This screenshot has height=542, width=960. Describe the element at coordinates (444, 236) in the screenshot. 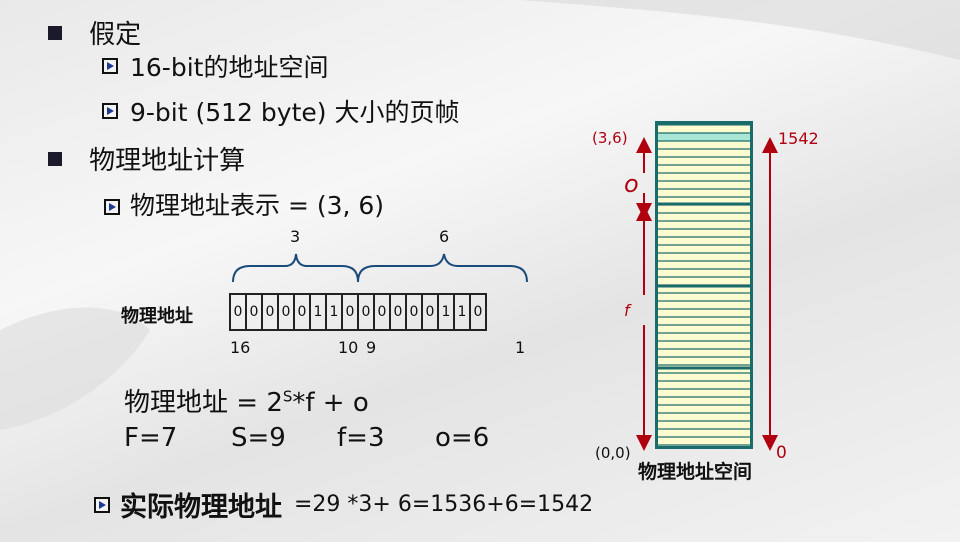

I see `group-label-offset: 6` at that location.